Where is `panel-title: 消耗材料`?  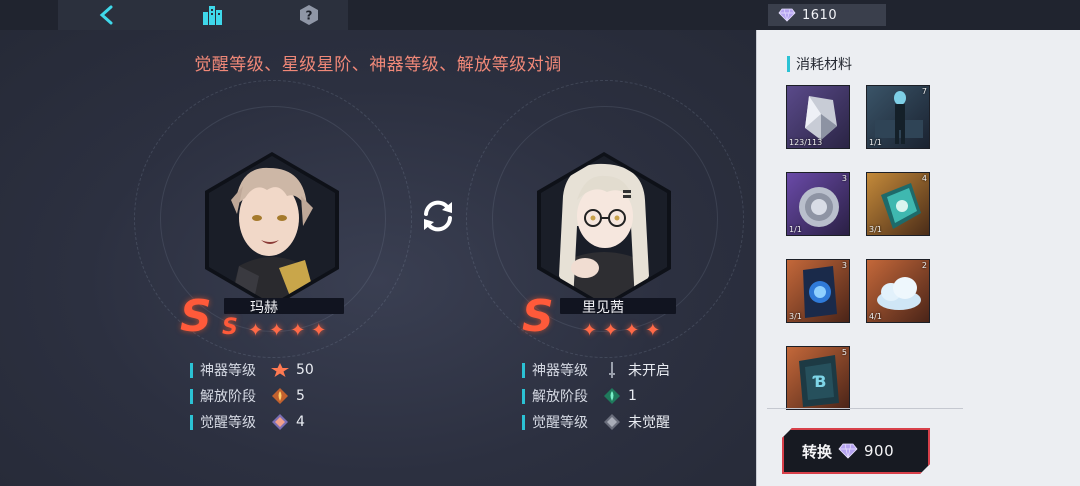 panel-title: 消耗材料 is located at coordinates (819, 64).